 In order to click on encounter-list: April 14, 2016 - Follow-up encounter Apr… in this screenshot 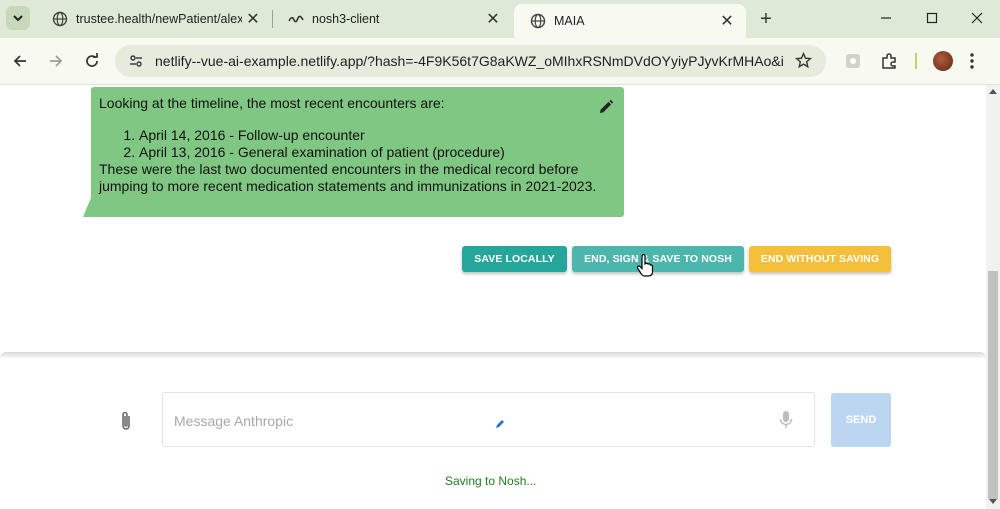, I will do `click(357, 144)`.